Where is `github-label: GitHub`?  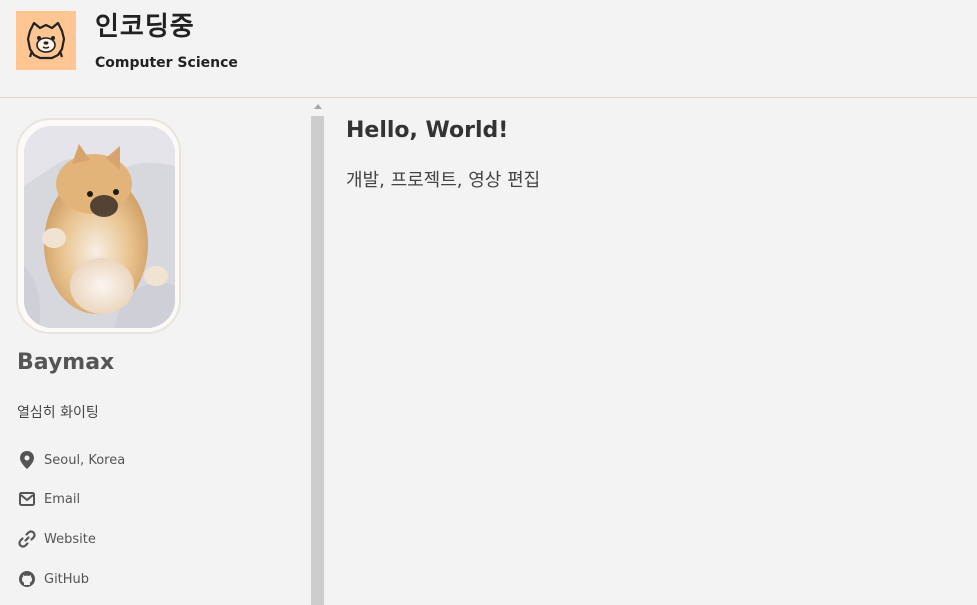 github-label: GitHub is located at coordinates (67, 579).